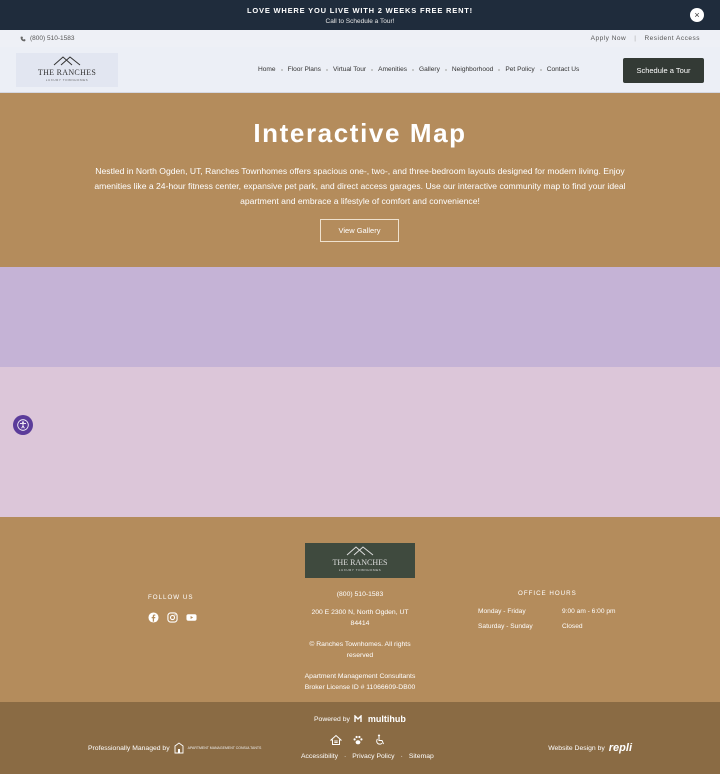  Describe the element at coordinates (319, 756) in the screenshot. I see `accessibility-link: Accessibility` at that location.